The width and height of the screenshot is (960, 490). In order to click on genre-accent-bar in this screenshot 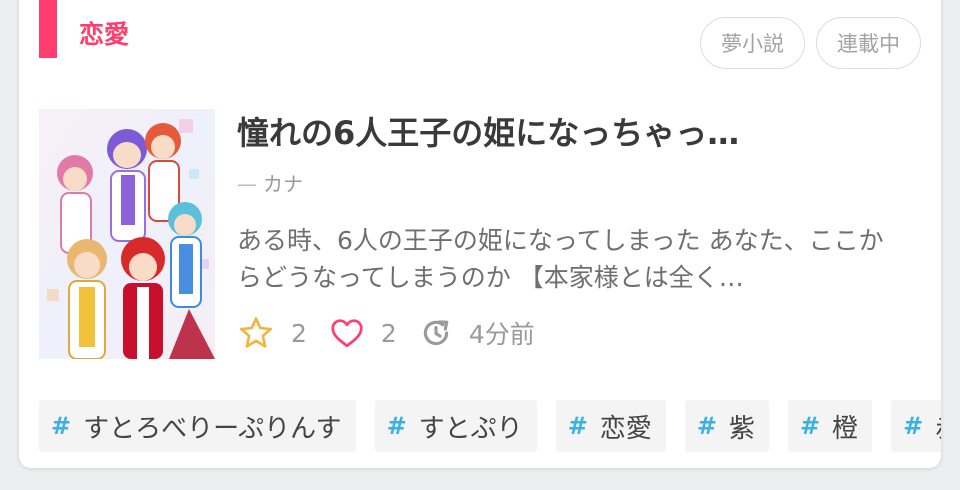, I will do `click(48, 29)`.